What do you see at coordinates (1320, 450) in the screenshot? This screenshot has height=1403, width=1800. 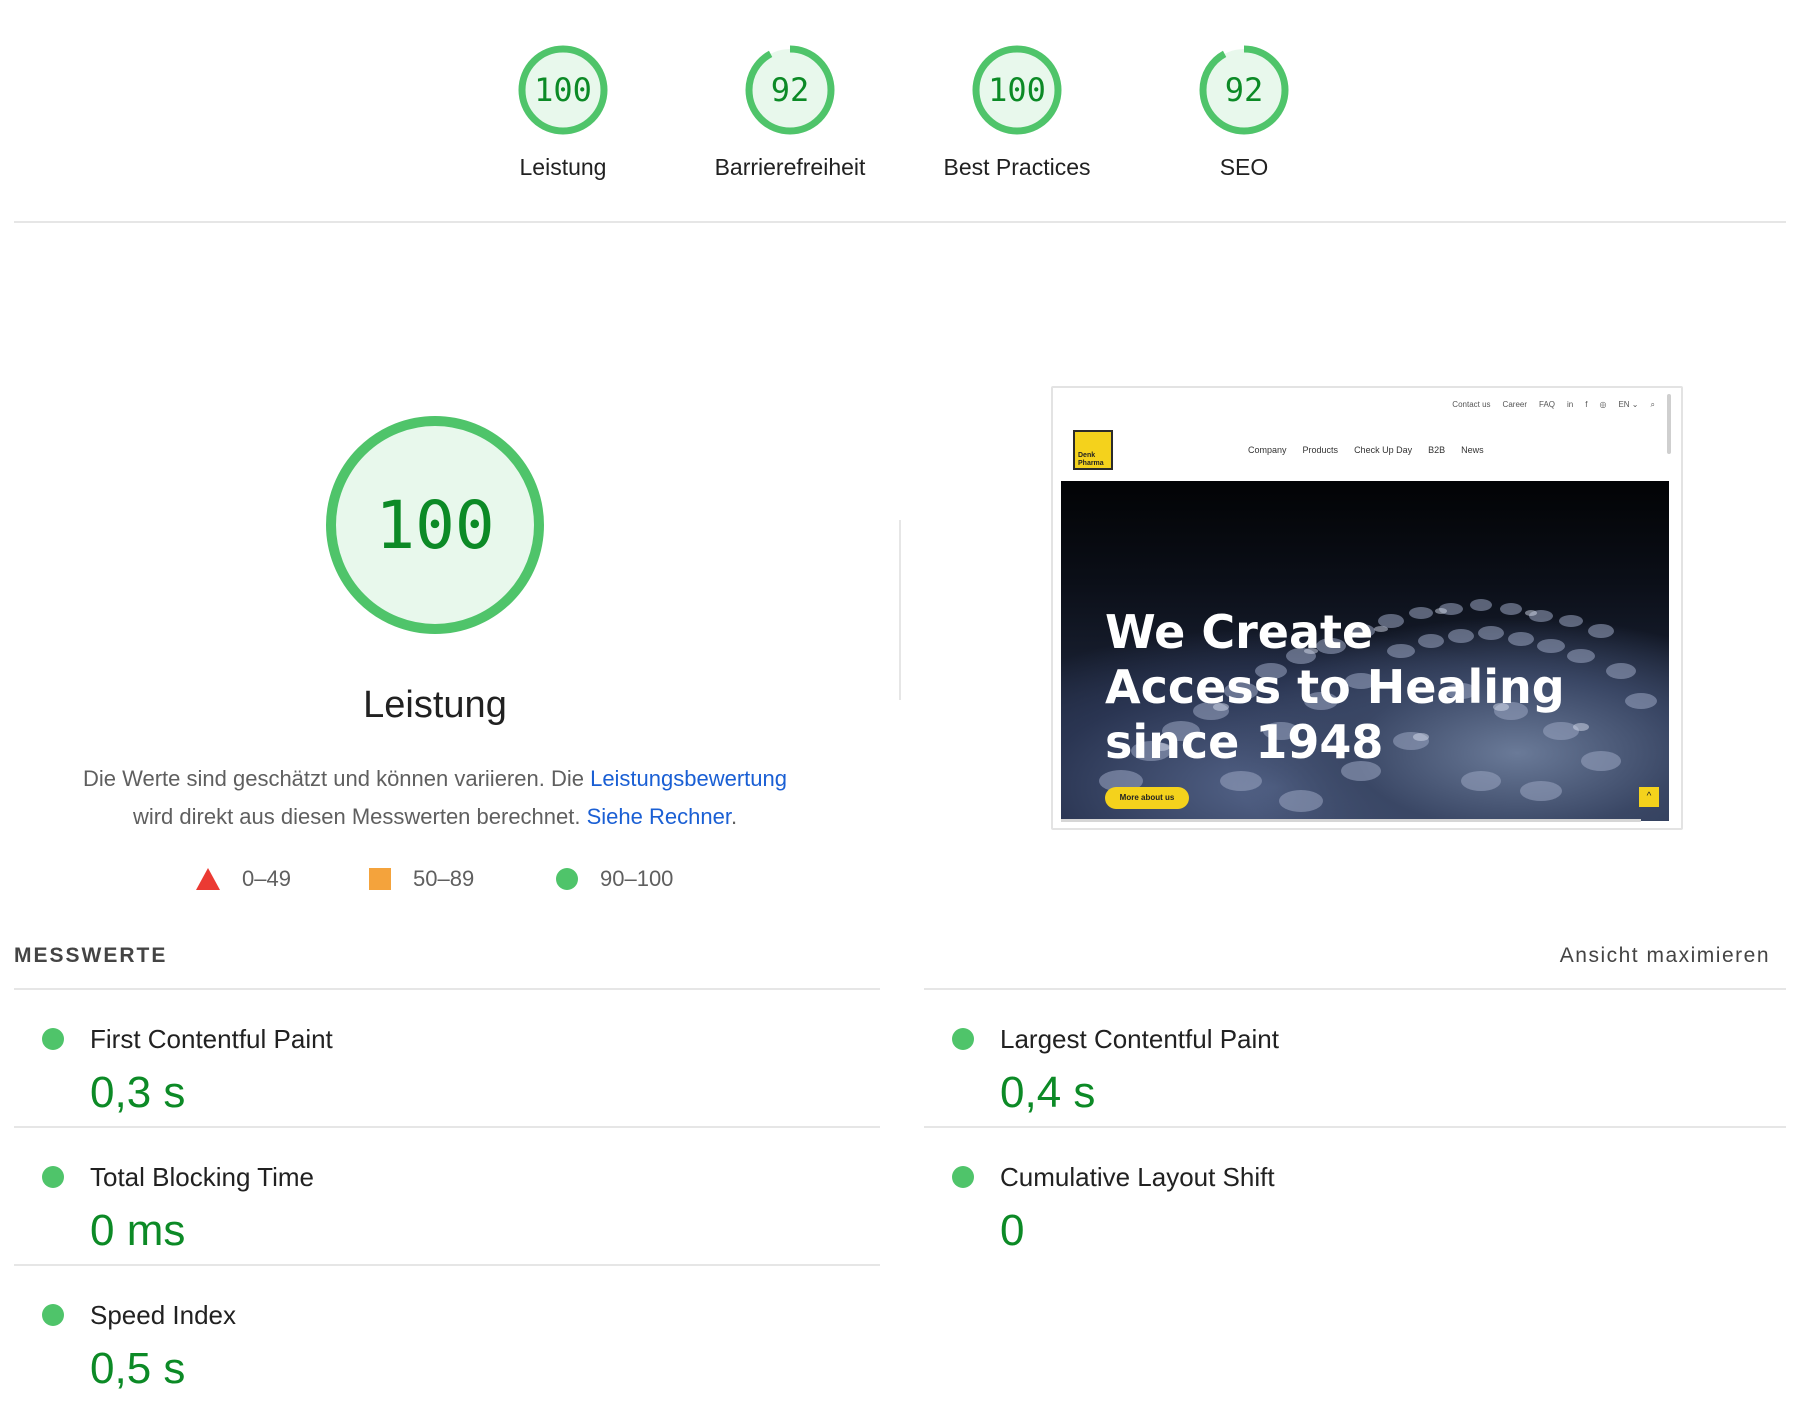 I see `thumb-nav-item: Products` at bounding box center [1320, 450].